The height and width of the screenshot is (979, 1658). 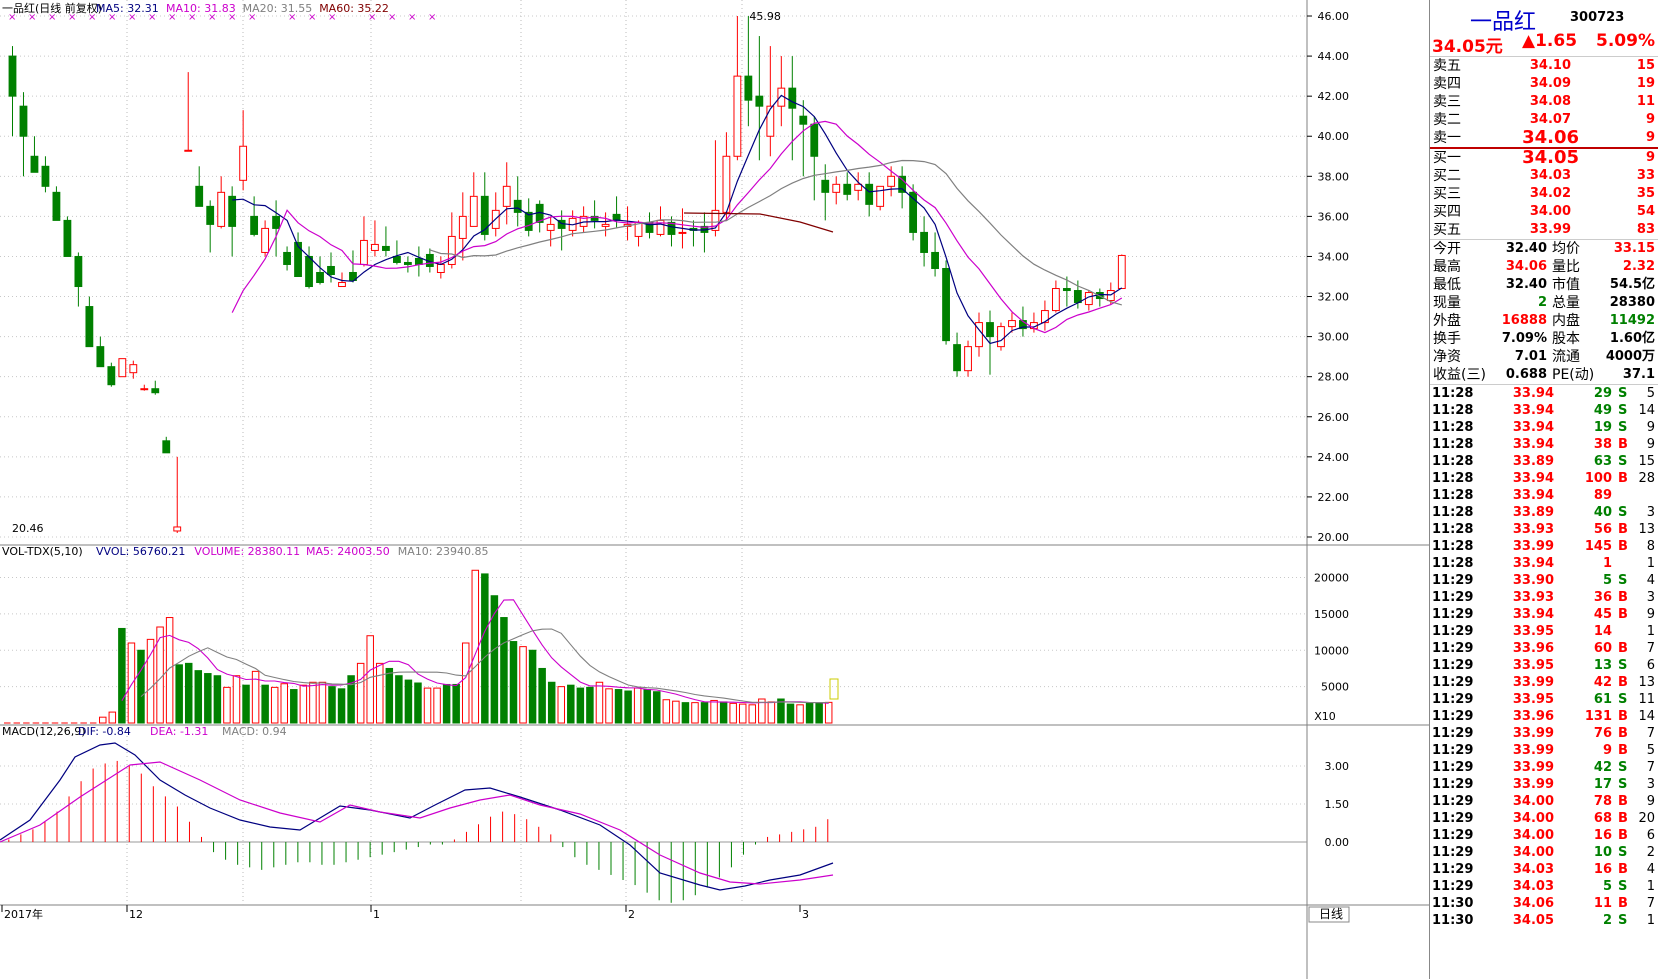 I want to click on bid-row: 买二 34.03 33, so click(x=1544, y=176).